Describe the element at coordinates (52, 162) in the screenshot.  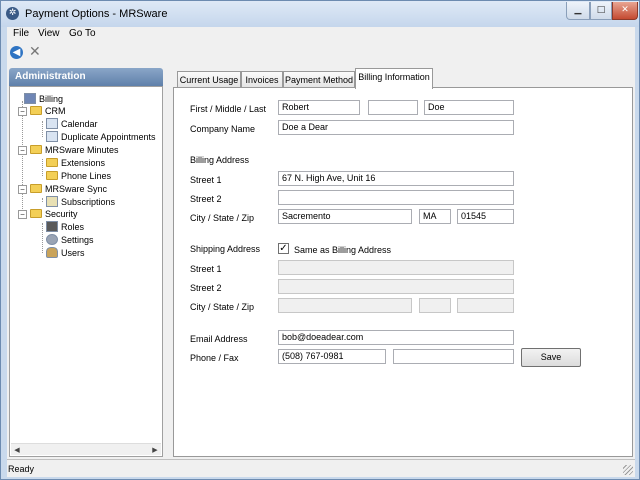
I see `extensions-icon` at that location.